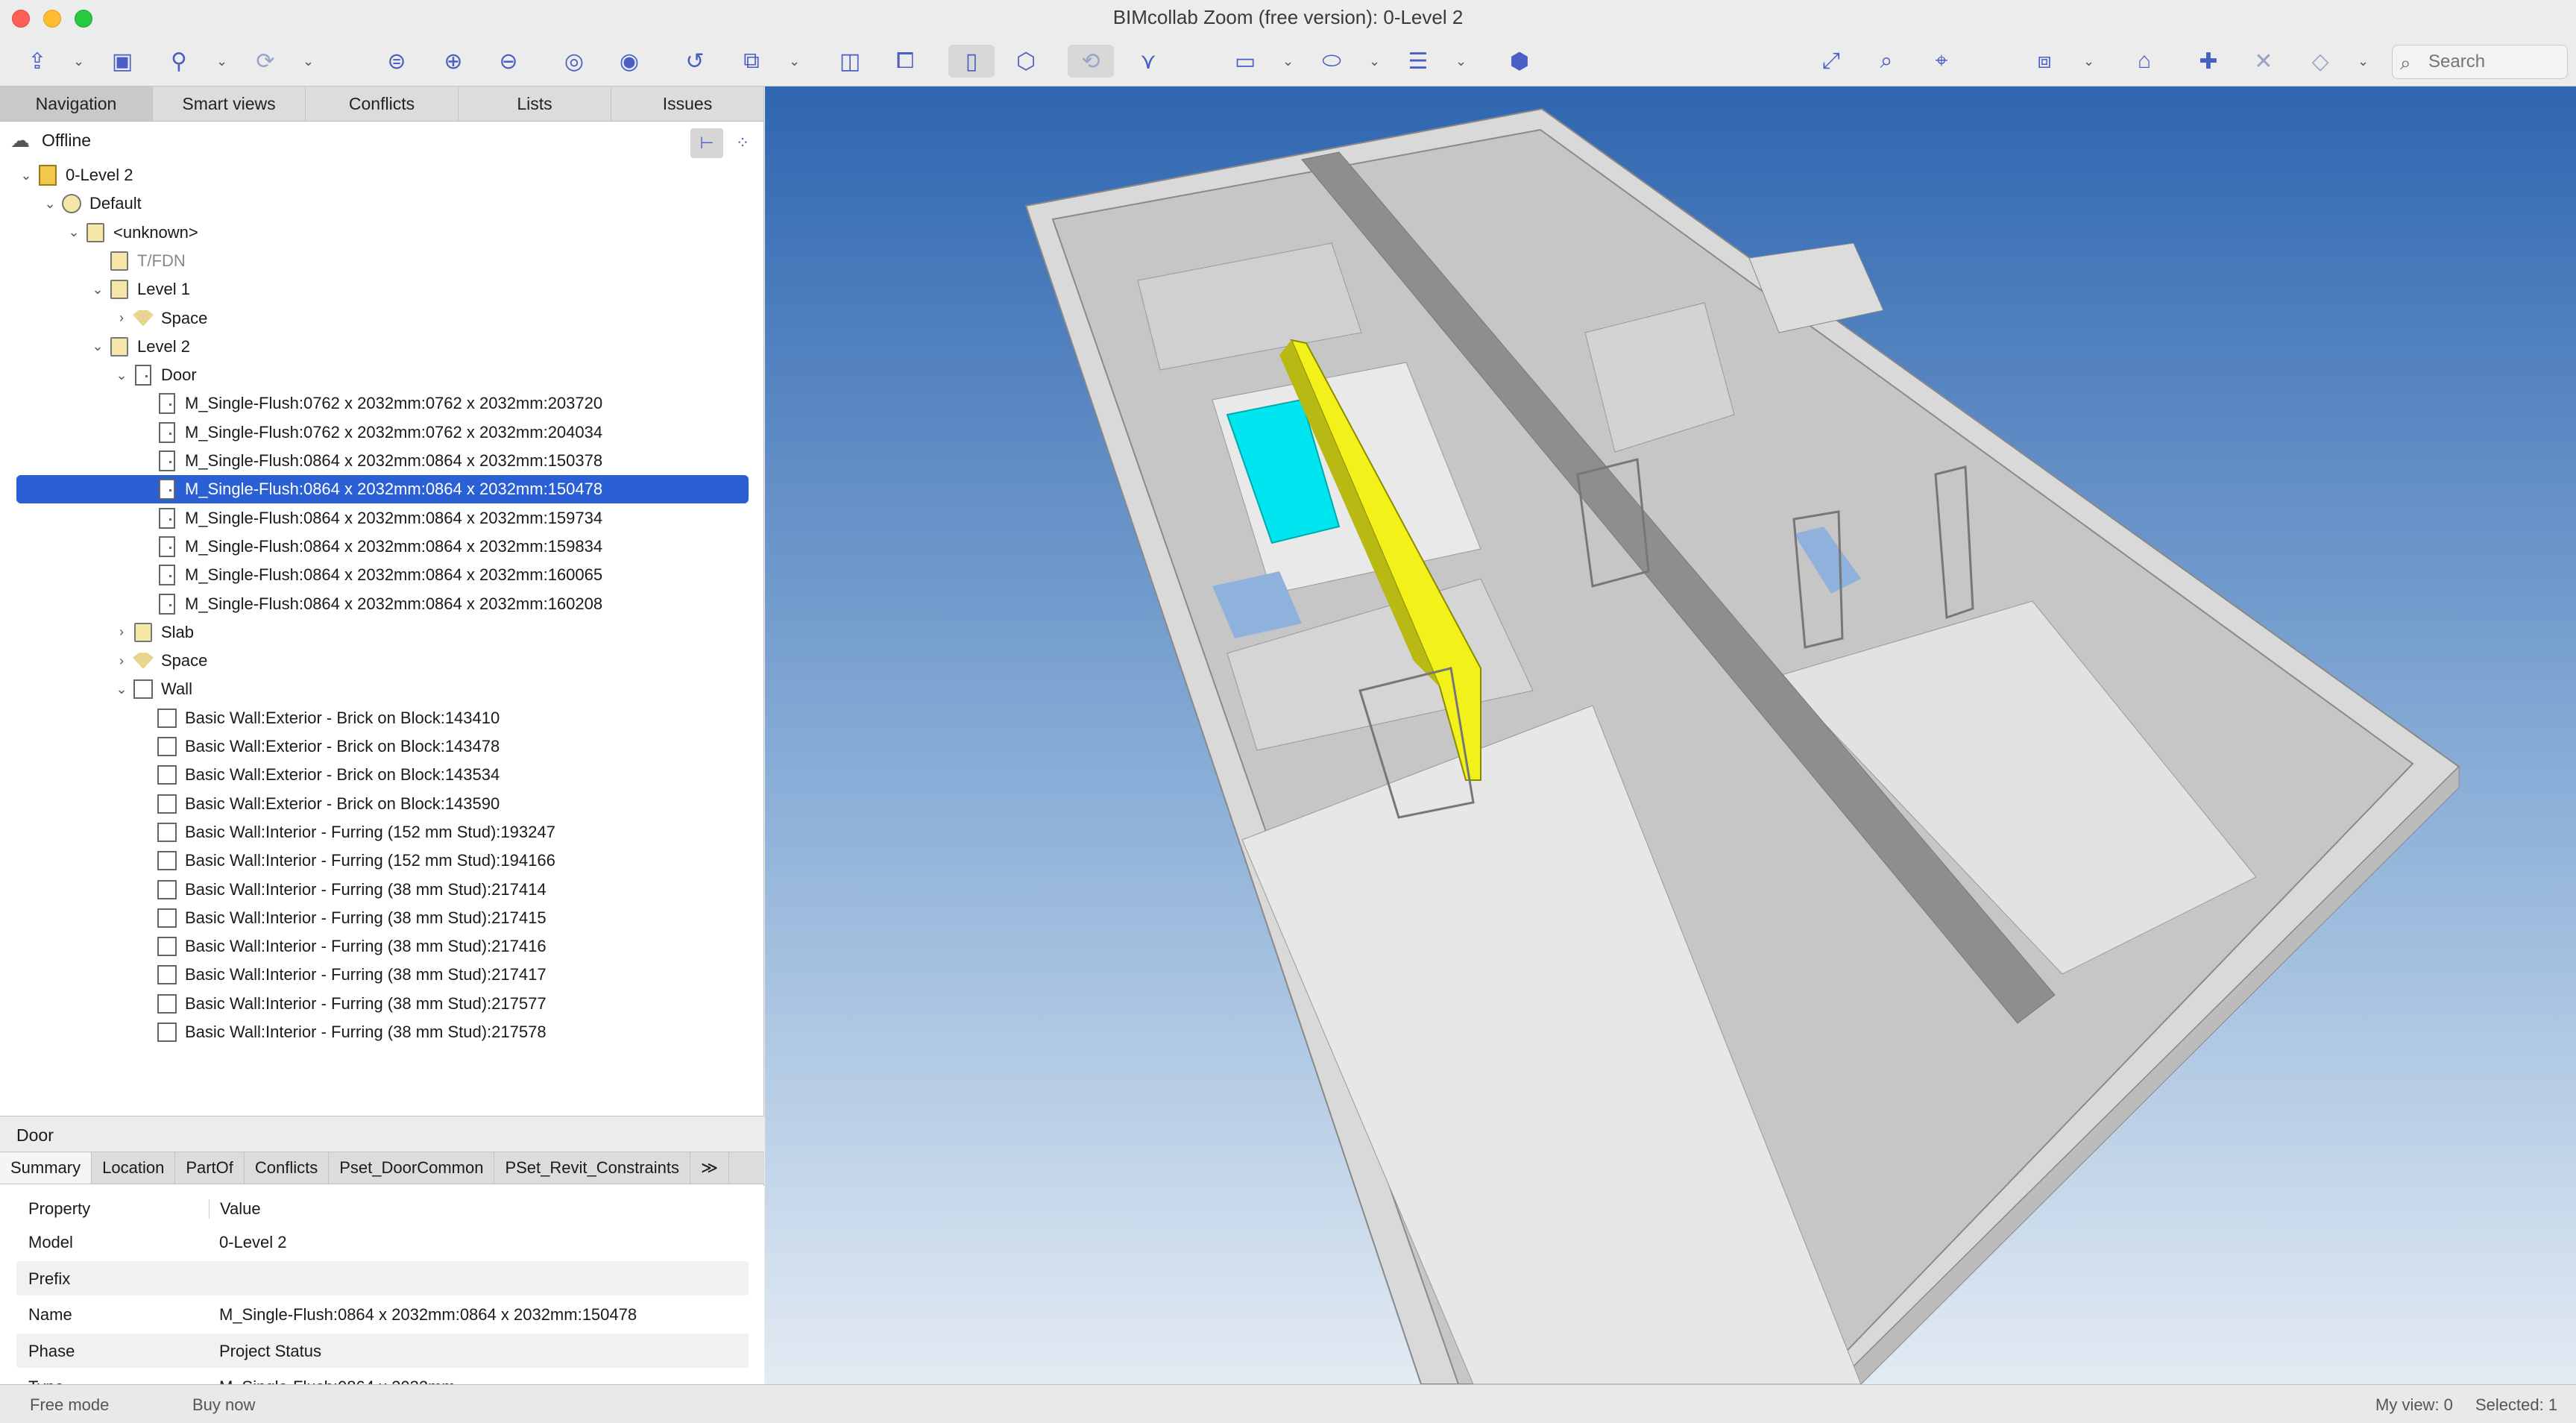  I want to click on measure-icon: ▭, so click(1245, 62).